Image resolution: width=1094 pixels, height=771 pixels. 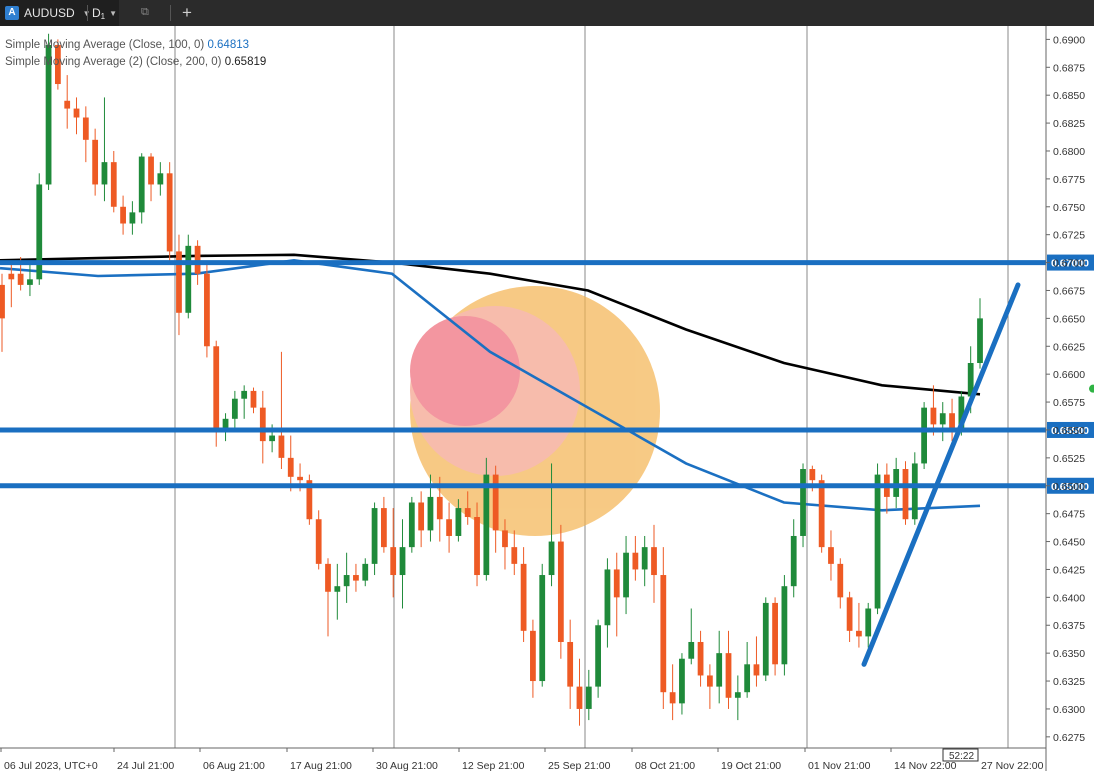 I want to click on tab-timeframe: D 1 ▼, so click(x=117, y=13).